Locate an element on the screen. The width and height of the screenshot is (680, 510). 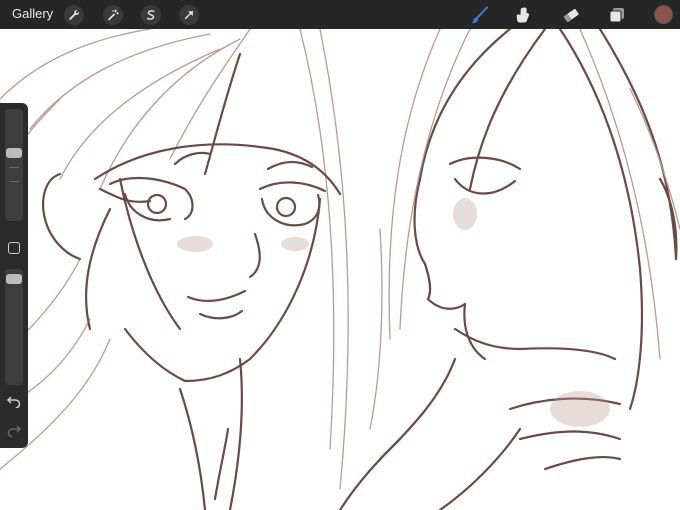
wrench-icon is located at coordinates (74, 15).